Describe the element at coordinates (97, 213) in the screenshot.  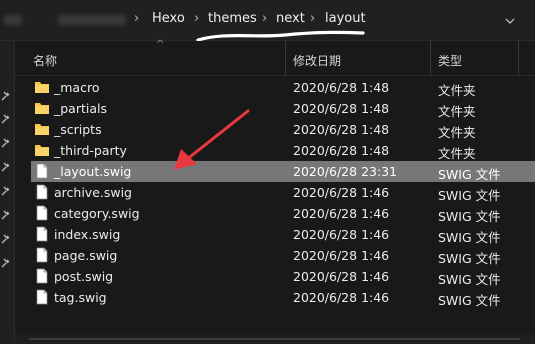
I see `file-name: category.swig` at that location.